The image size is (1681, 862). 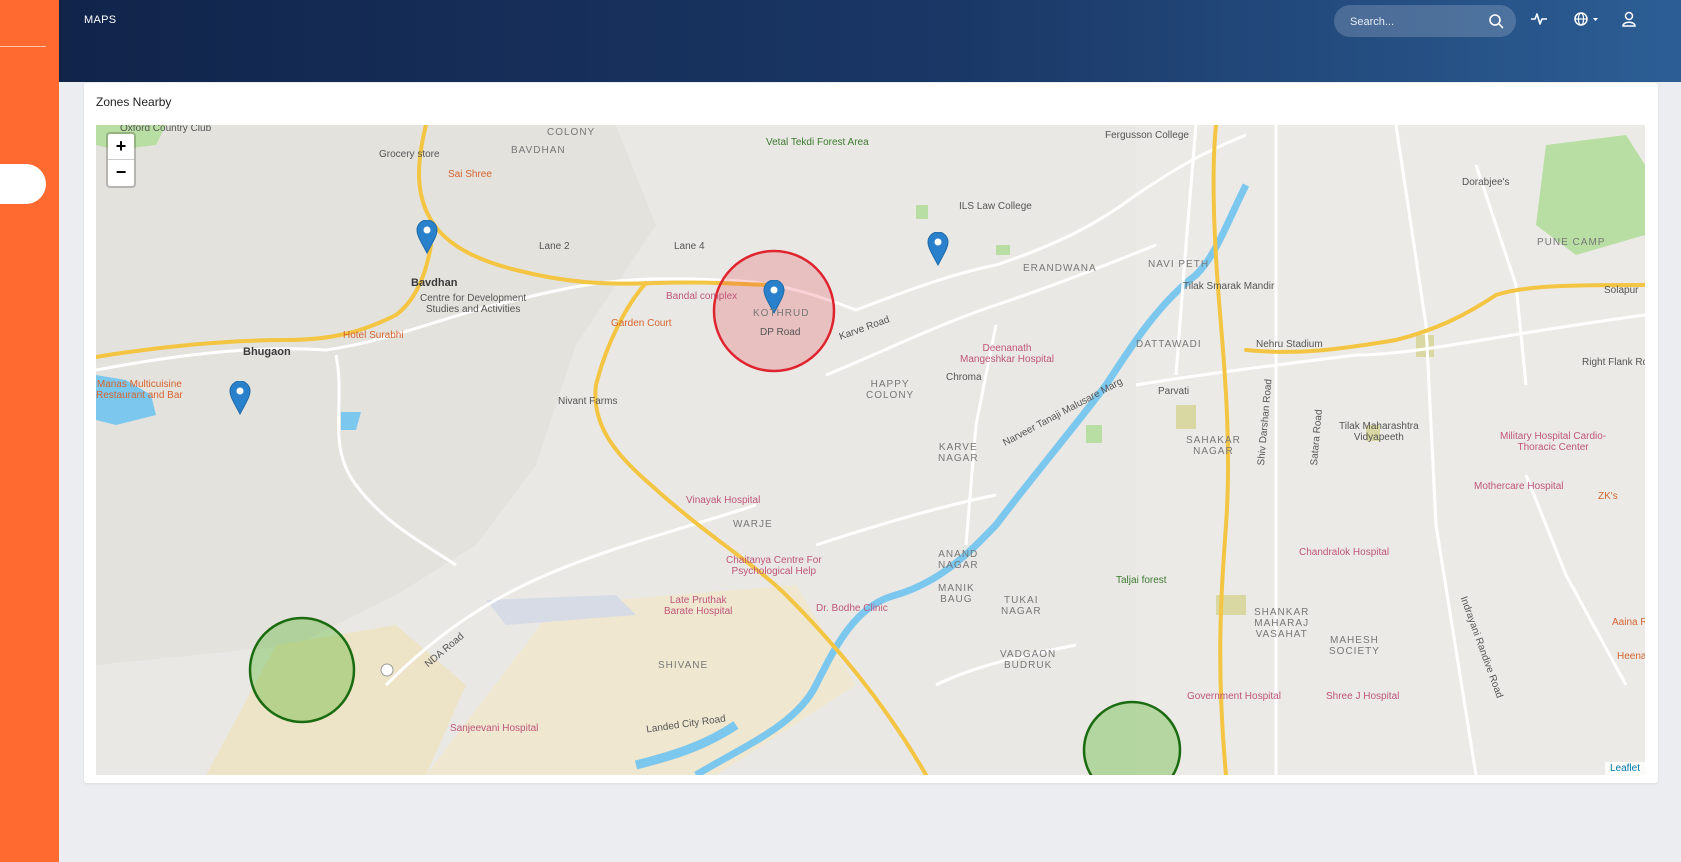 What do you see at coordinates (1282, 623) in the screenshot?
I see `map-label: SHANKAR MAHARAJ VASAHAT` at bounding box center [1282, 623].